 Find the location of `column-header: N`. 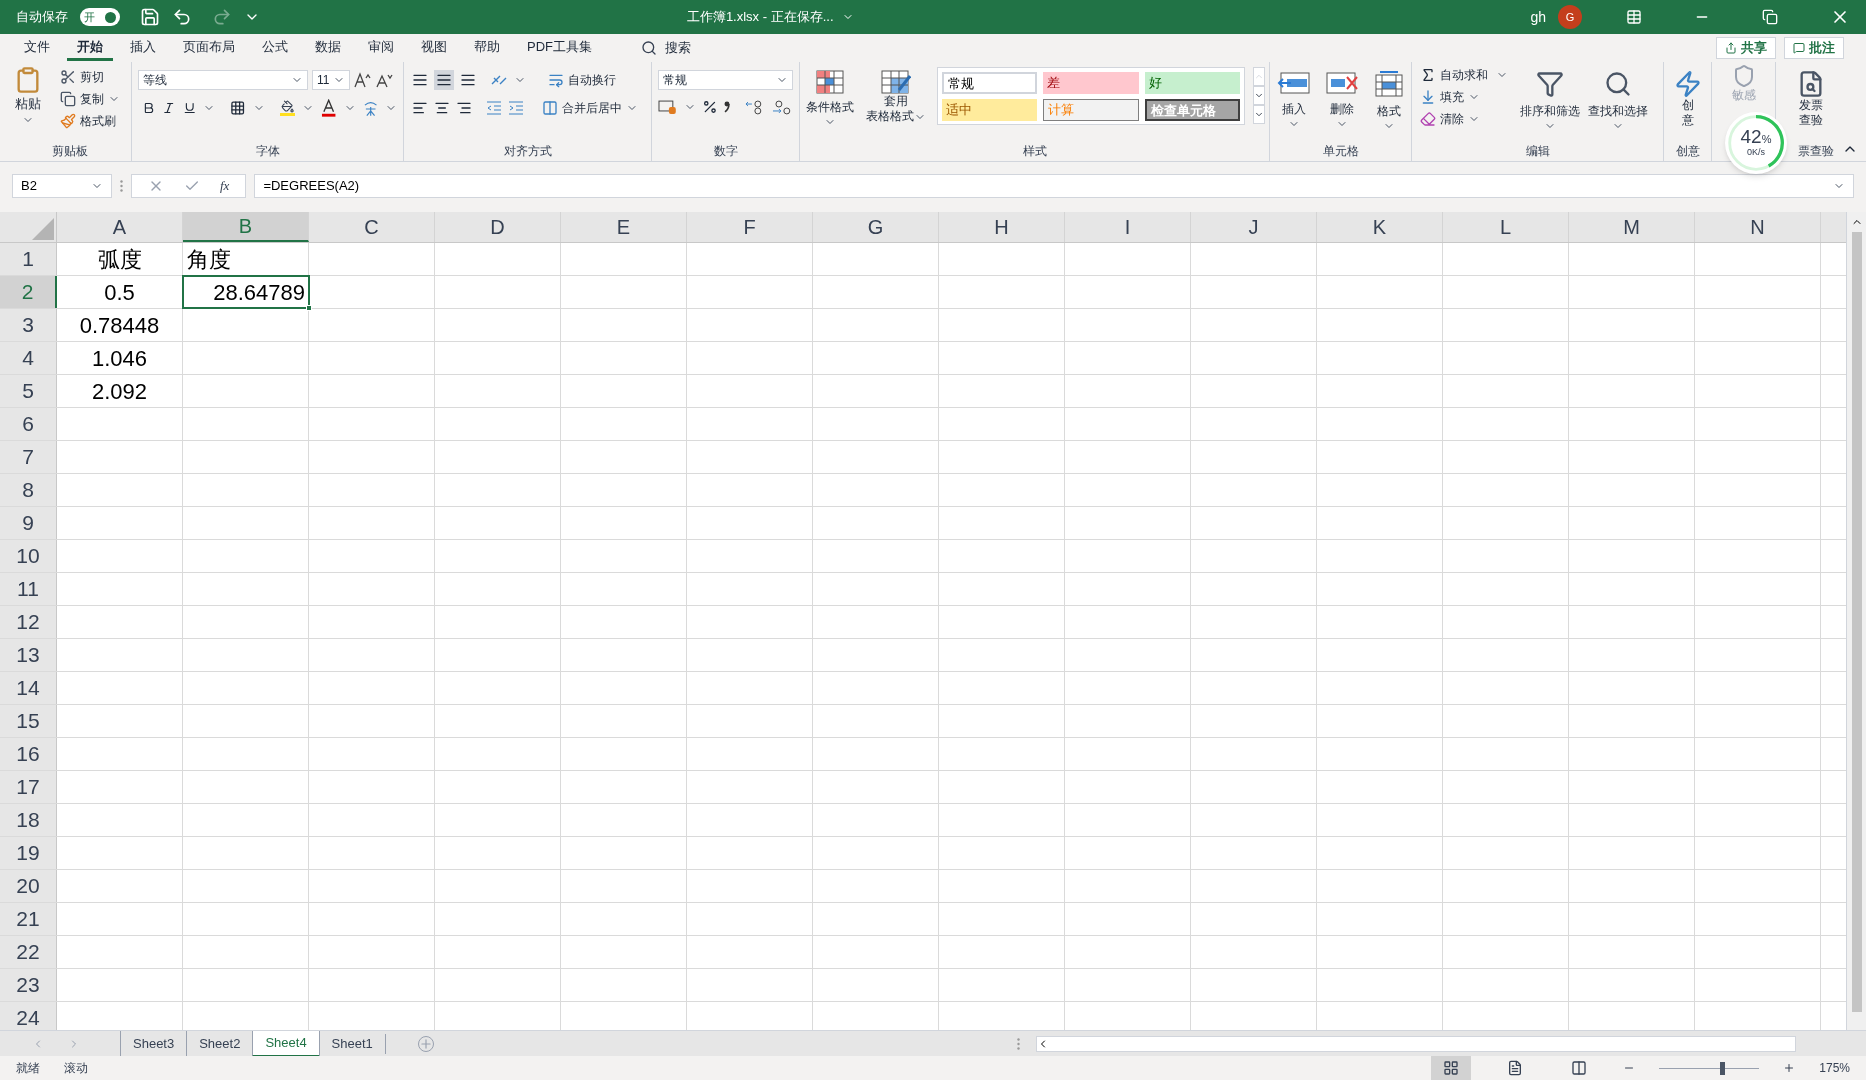

column-header: N is located at coordinates (1758, 227).